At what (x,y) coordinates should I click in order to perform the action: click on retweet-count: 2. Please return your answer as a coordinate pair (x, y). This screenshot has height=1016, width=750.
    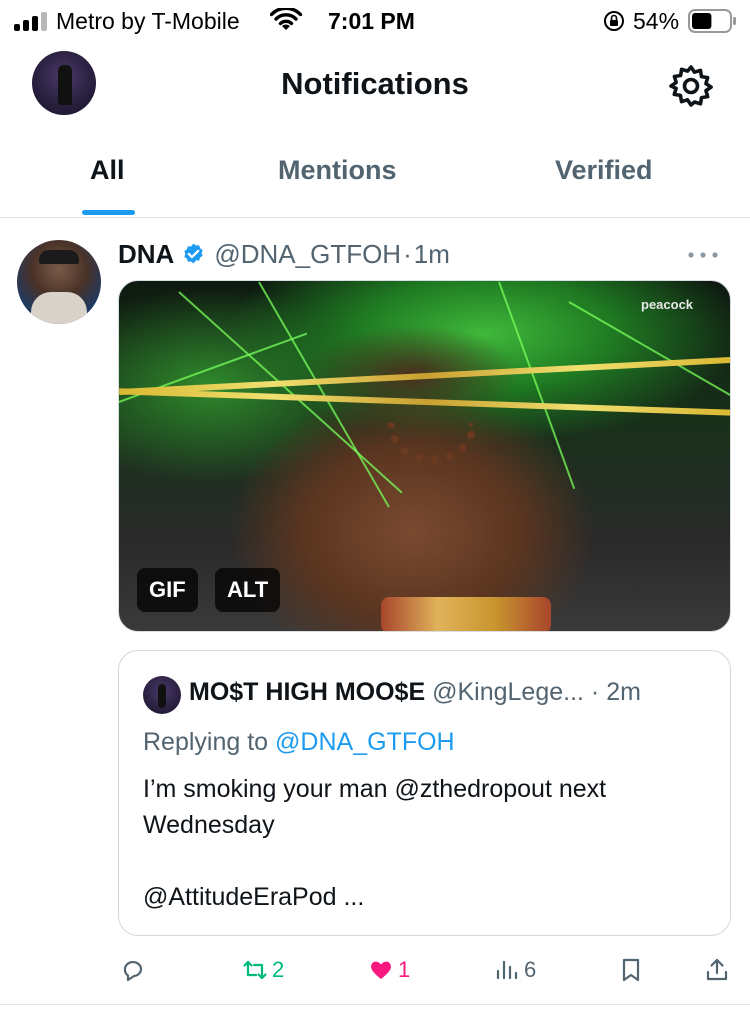
    Looking at the image, I should click on (278, 969).